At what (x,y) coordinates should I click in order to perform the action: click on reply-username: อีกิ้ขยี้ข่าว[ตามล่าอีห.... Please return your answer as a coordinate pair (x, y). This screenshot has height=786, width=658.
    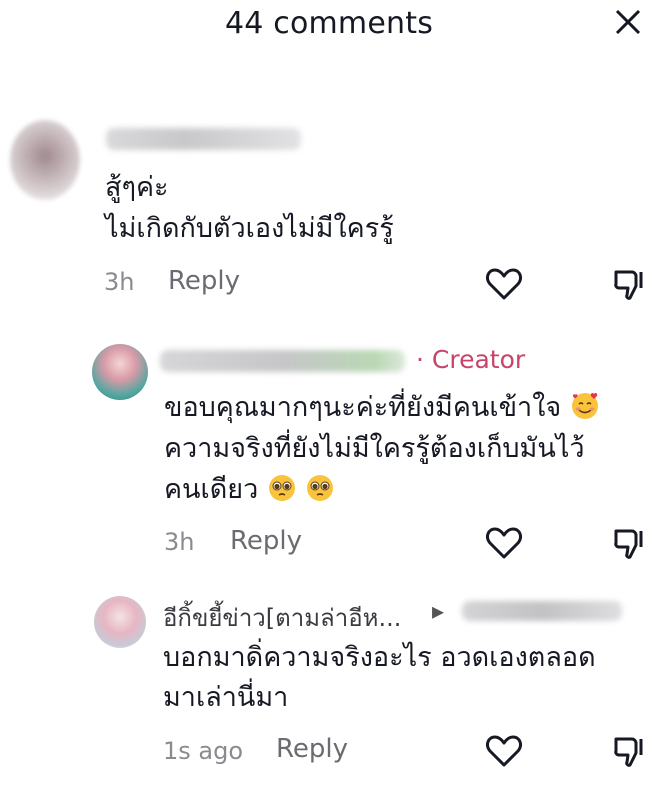
    Looking at the image, I should click on (282, 617).